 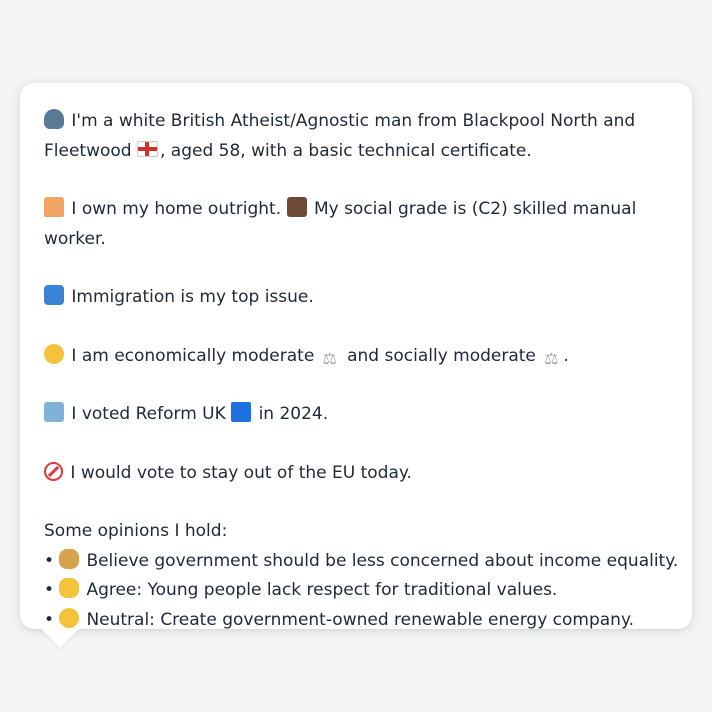 I want to click on issue-paragraph: Immigration is my top issue., so click(x=356, y=298).